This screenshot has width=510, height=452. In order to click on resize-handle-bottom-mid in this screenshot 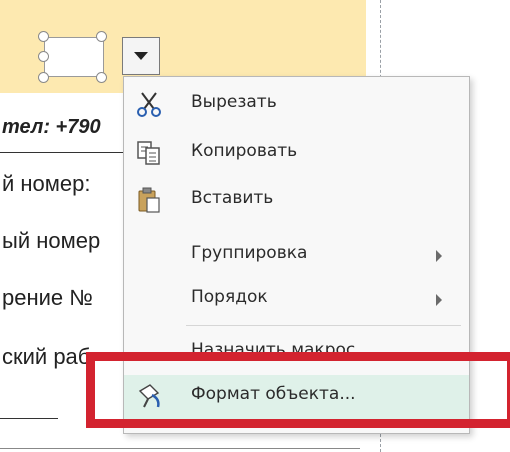, I will do `click(101, 77)`.